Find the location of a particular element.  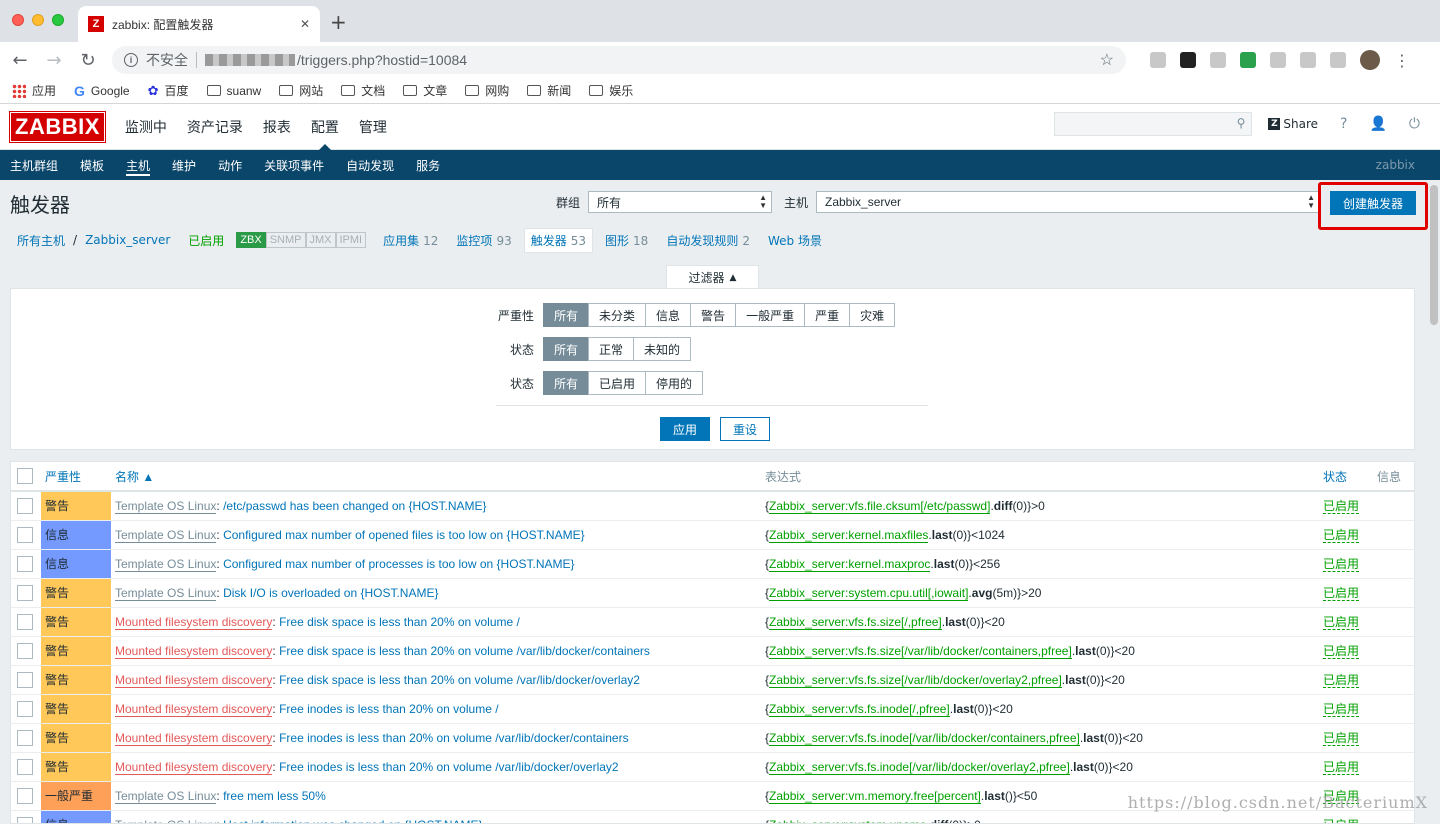

submenu-discovery: 自动发现 is located at coordinates (370, 165).